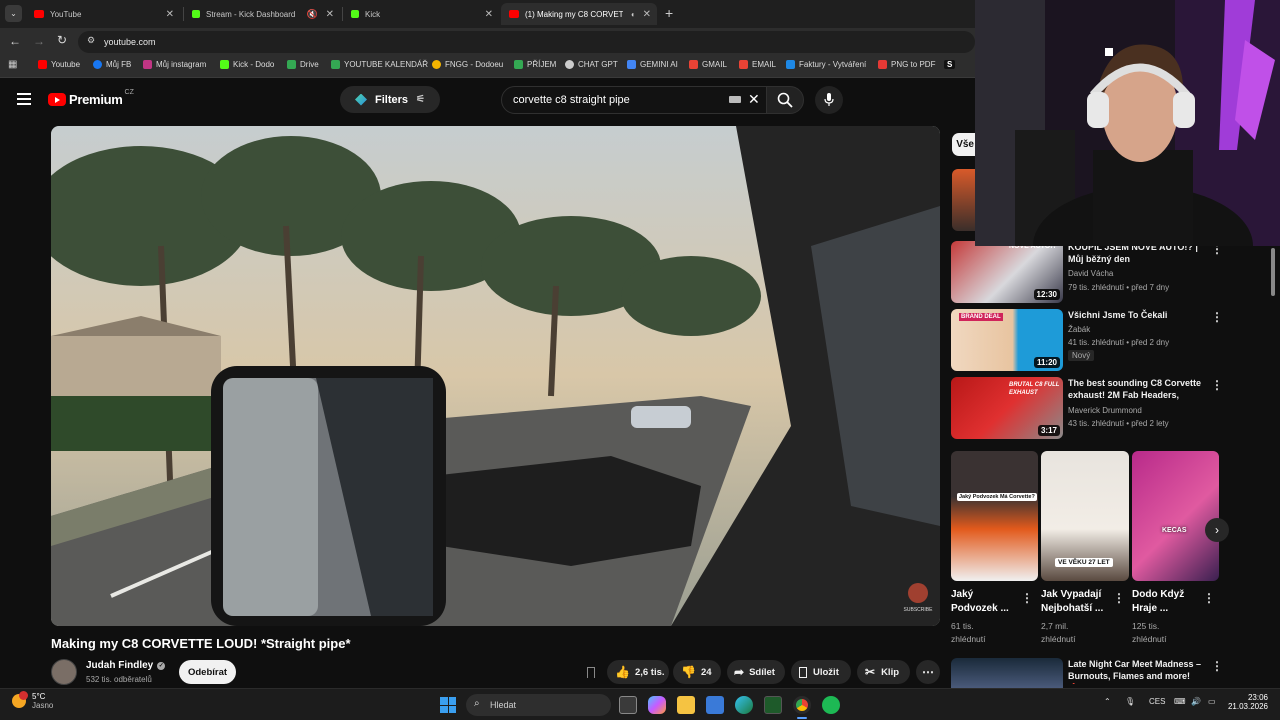 This screenshot has width=1280, height=720. I want to click on rec-thumbnail: NOVÉ AUTO!? 12:30, so click(1007, 272).